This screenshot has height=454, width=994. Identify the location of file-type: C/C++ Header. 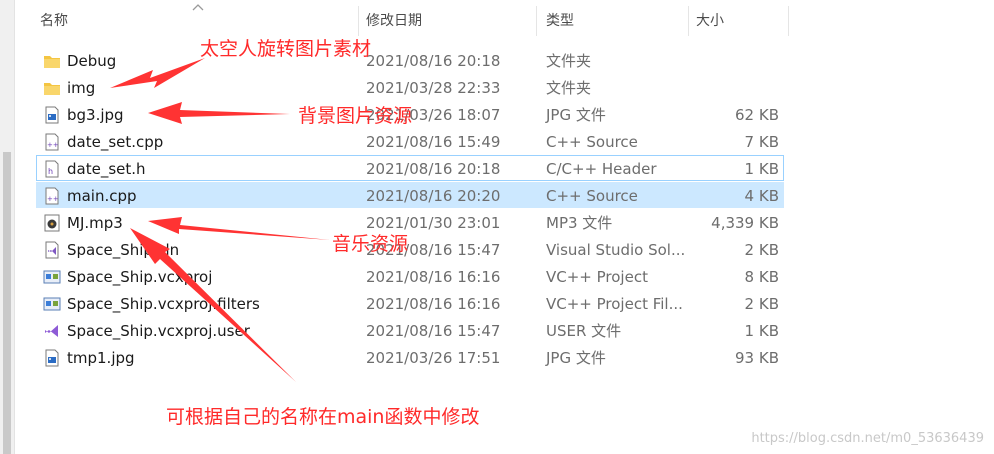
(601, 169).